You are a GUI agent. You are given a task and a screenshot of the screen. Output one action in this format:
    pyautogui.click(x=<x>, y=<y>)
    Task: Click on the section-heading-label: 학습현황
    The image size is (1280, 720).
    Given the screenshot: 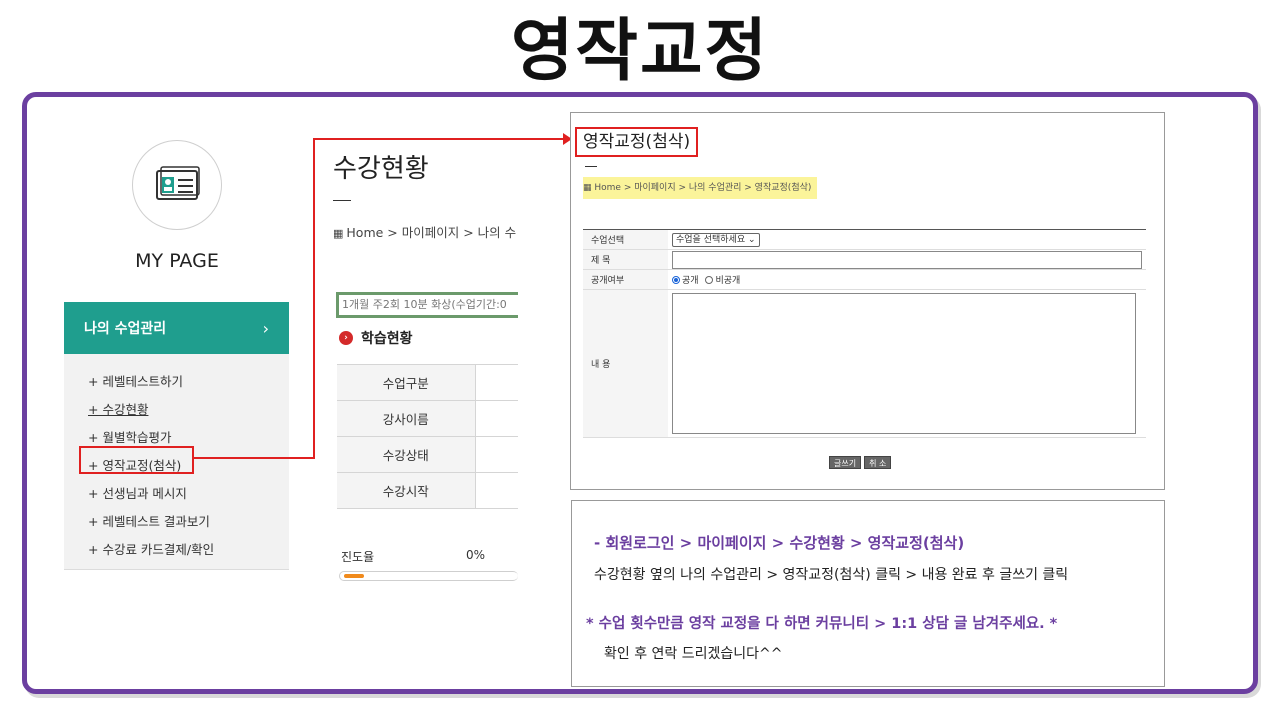 What is the action you would take?
    pyautogui.click(x=387, y=339)
    